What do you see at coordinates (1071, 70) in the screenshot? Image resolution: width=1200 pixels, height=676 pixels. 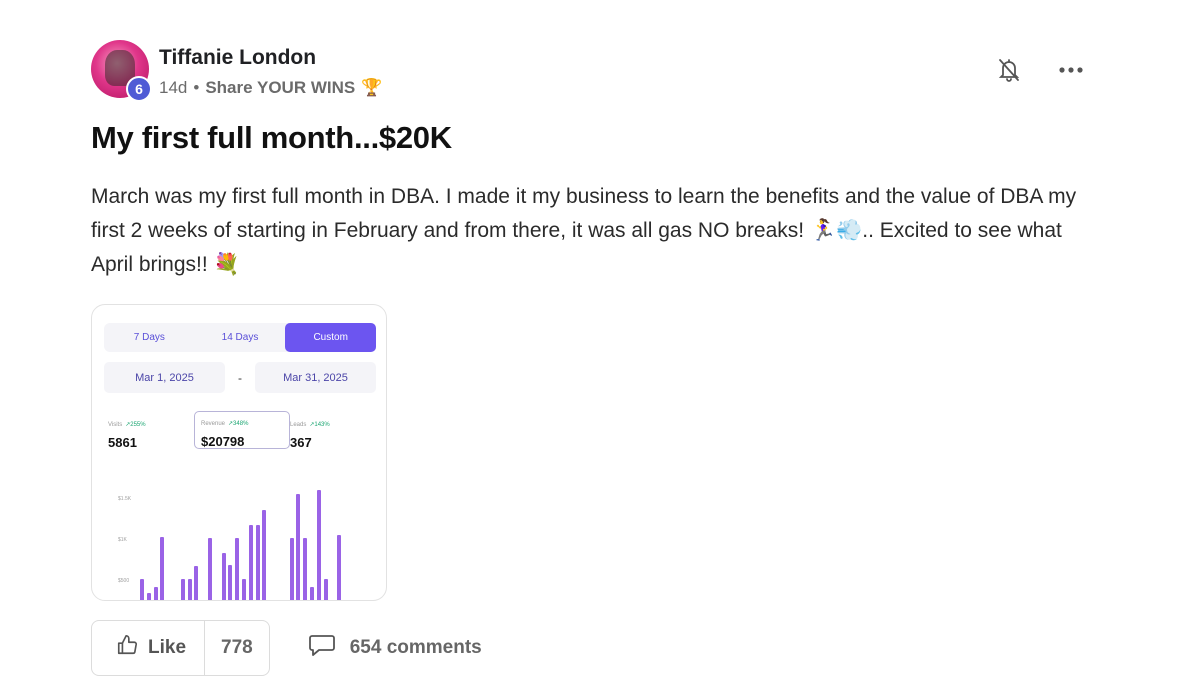 I see `more-options-icon` at bounding box center [1071, 70].